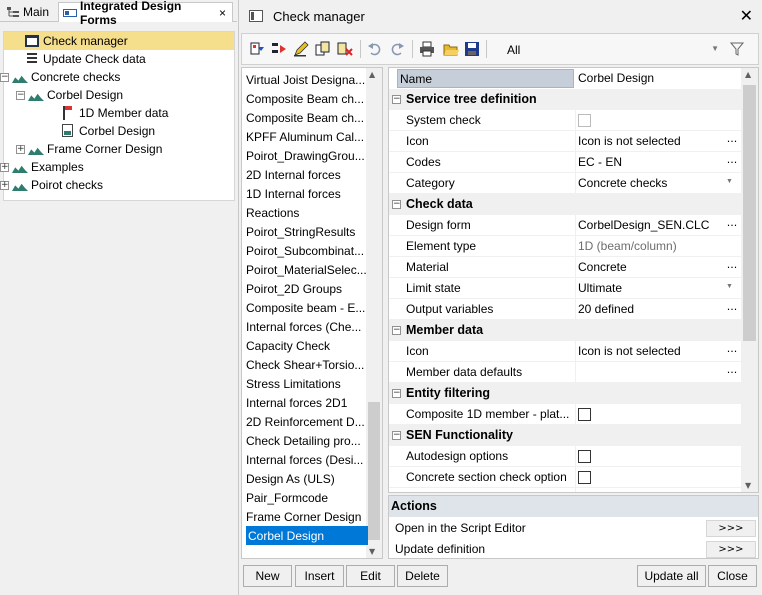  What do you see at coordinates (749, 280) in the screenshot?
I see `property-scrollbar: ▲ ▼` at bounding box center [749, 280].